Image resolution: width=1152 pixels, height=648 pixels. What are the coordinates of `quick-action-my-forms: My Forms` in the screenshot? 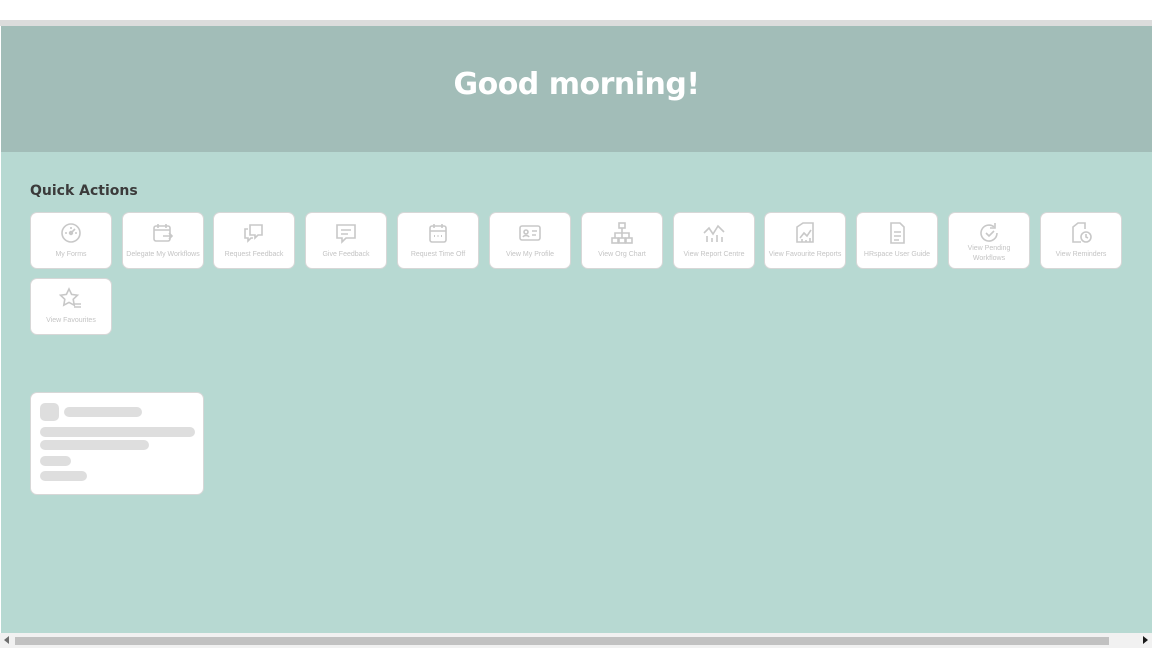 It's located at (71, 240).